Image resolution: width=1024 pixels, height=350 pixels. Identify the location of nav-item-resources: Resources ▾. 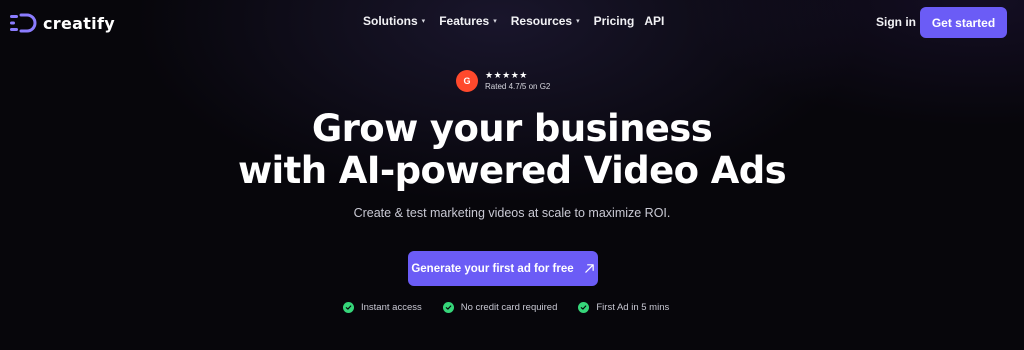
(545, 21).